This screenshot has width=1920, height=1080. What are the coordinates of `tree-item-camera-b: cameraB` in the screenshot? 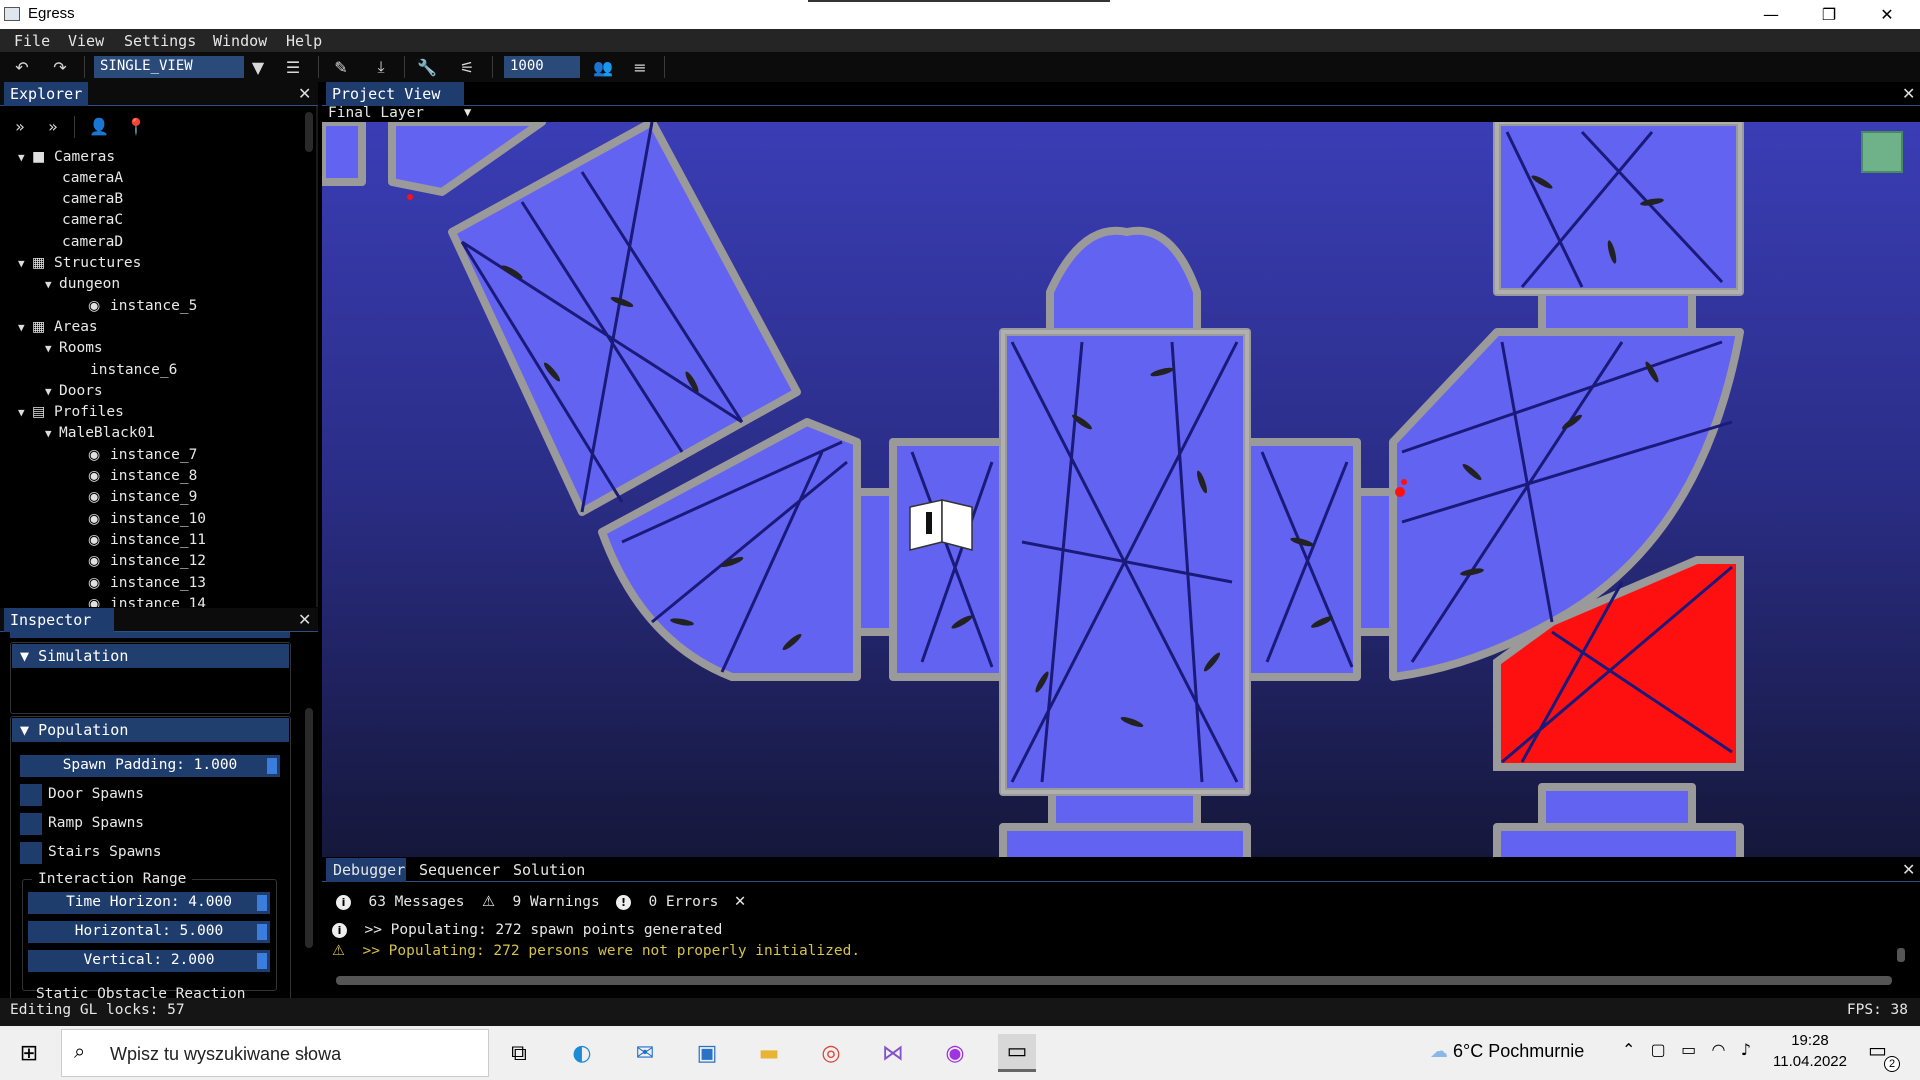 It's located at (92, 201).